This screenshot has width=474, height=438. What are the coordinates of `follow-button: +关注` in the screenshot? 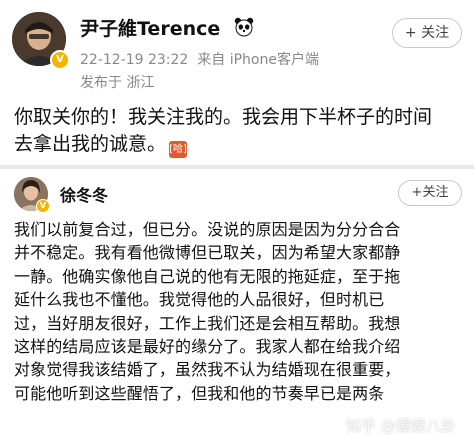 It's located at (430, 193).